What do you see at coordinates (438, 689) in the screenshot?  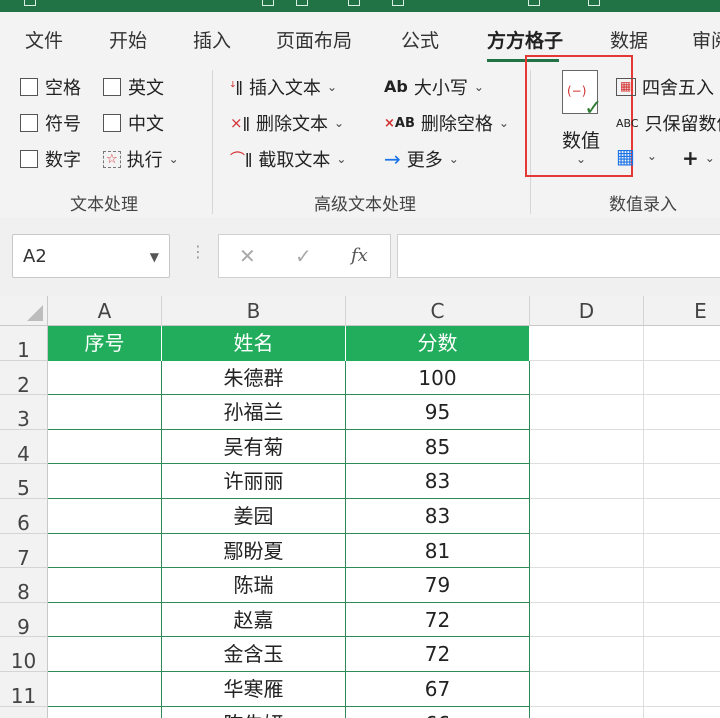 I see `table-cell: 67` at bounding box center [438, 689].